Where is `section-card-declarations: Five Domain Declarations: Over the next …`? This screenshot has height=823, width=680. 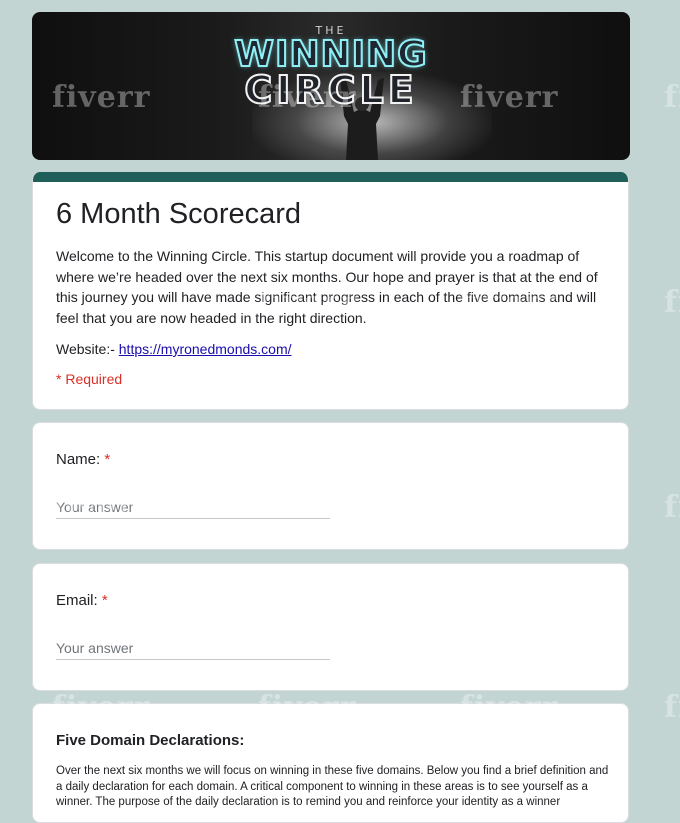
section-card-declarations: Five Domain Declarations: Over the next … is located at coordinates (330, 763).